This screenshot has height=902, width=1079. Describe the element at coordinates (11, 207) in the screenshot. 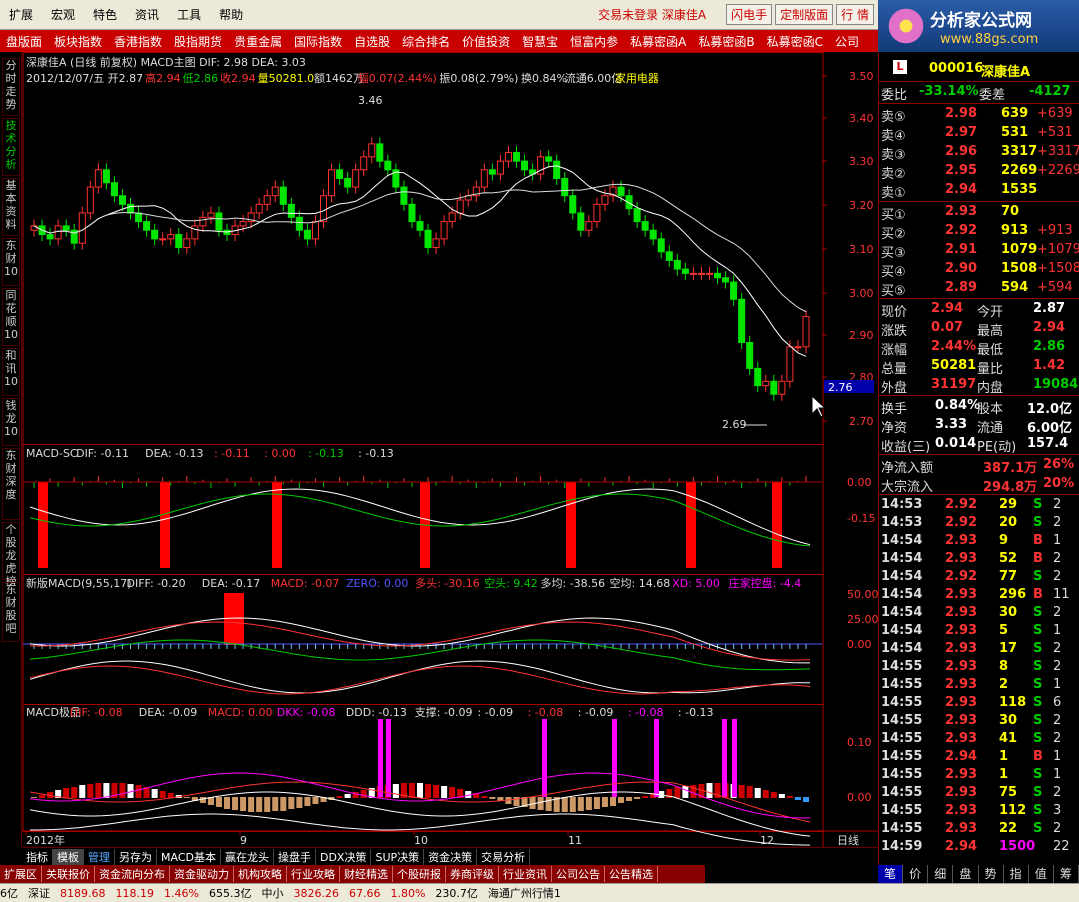

I see `left-tab-2: 基本资料` at that location.